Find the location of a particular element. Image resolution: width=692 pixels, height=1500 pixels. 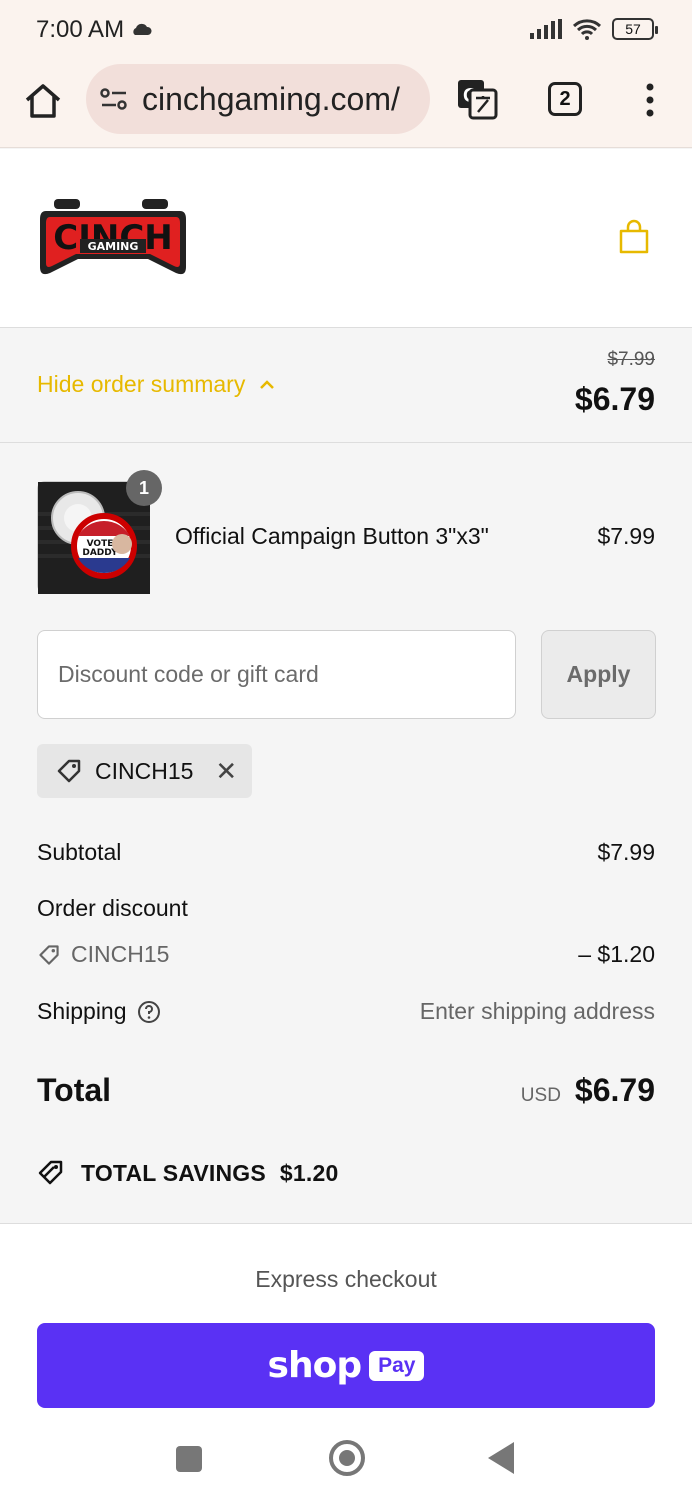

more-options-icon is located at coordinates (650, 100).